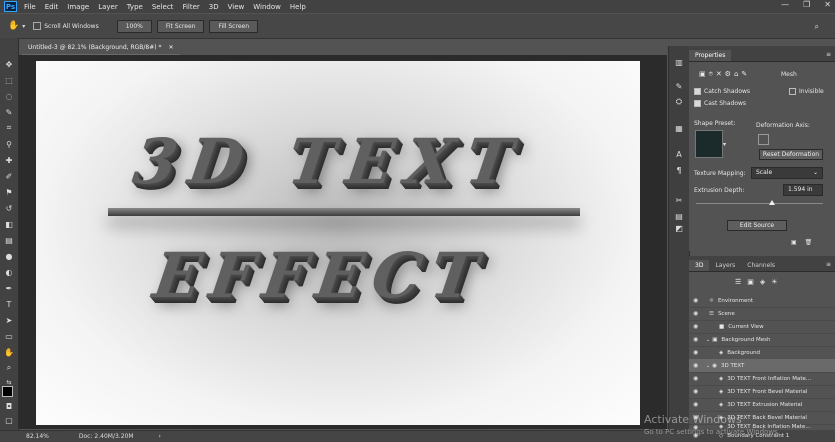  Describe the element at coordinates (805, 242) in the screenshot. I see `properties-footer-icons: ▣🗑` at that location.